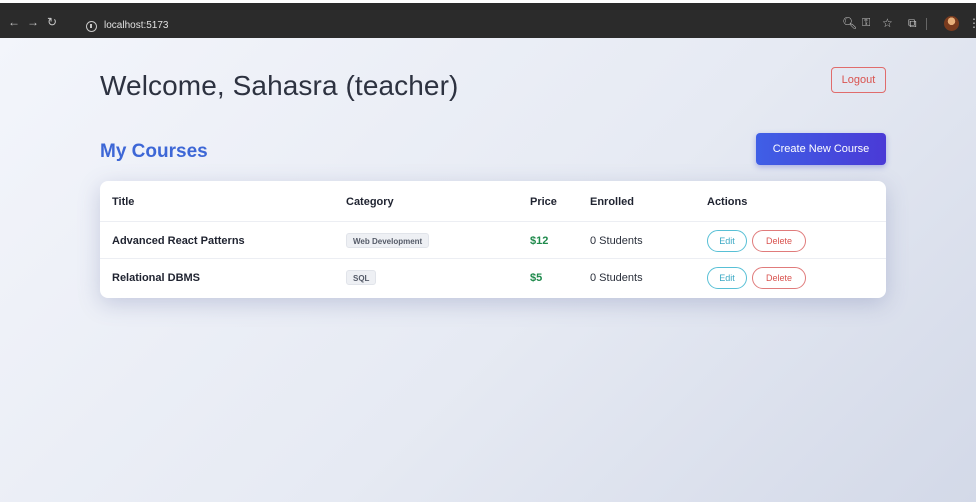 This screenshot has height=502, width=976. Describe the element at coordinates (91, 26) in the screenshot. I see `site-info-icon` at that location.